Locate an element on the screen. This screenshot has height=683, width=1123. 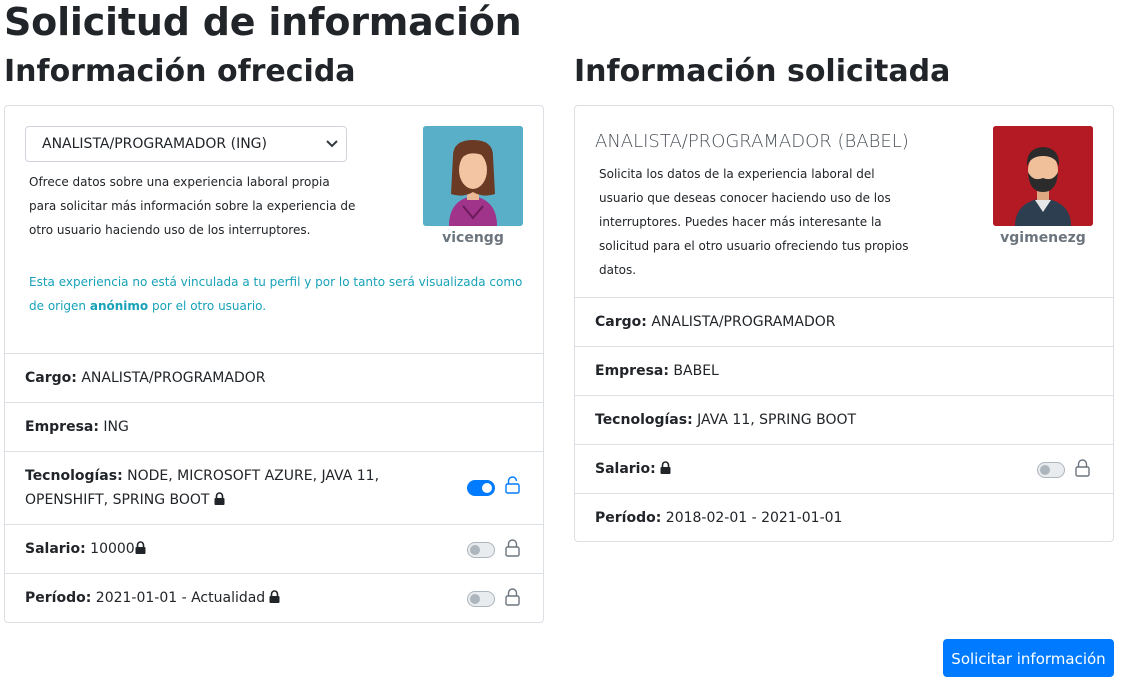
info-text-end: por el otro usuario. is located at coordinates (207, 306).